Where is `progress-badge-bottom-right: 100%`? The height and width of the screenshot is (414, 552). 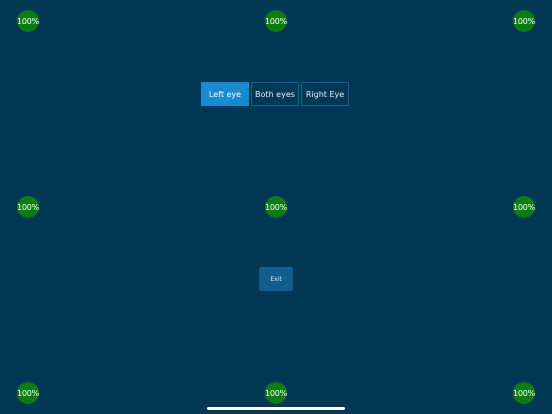 progress-badge-bottom-right: 100% is located at coordinates (524, 393).